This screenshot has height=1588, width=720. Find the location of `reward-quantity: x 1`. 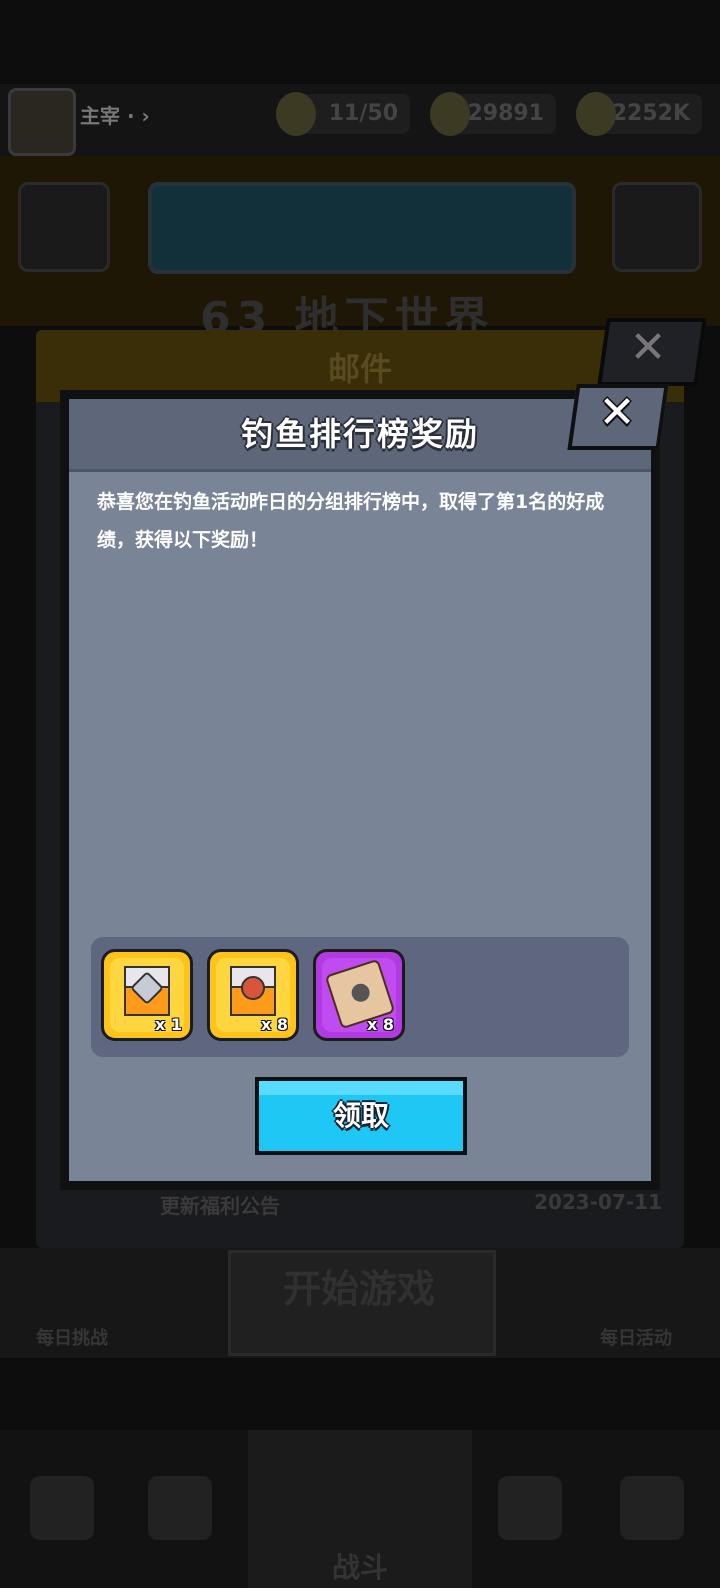

reward-quantity: x 1 is located at coordinates (168, 1024).